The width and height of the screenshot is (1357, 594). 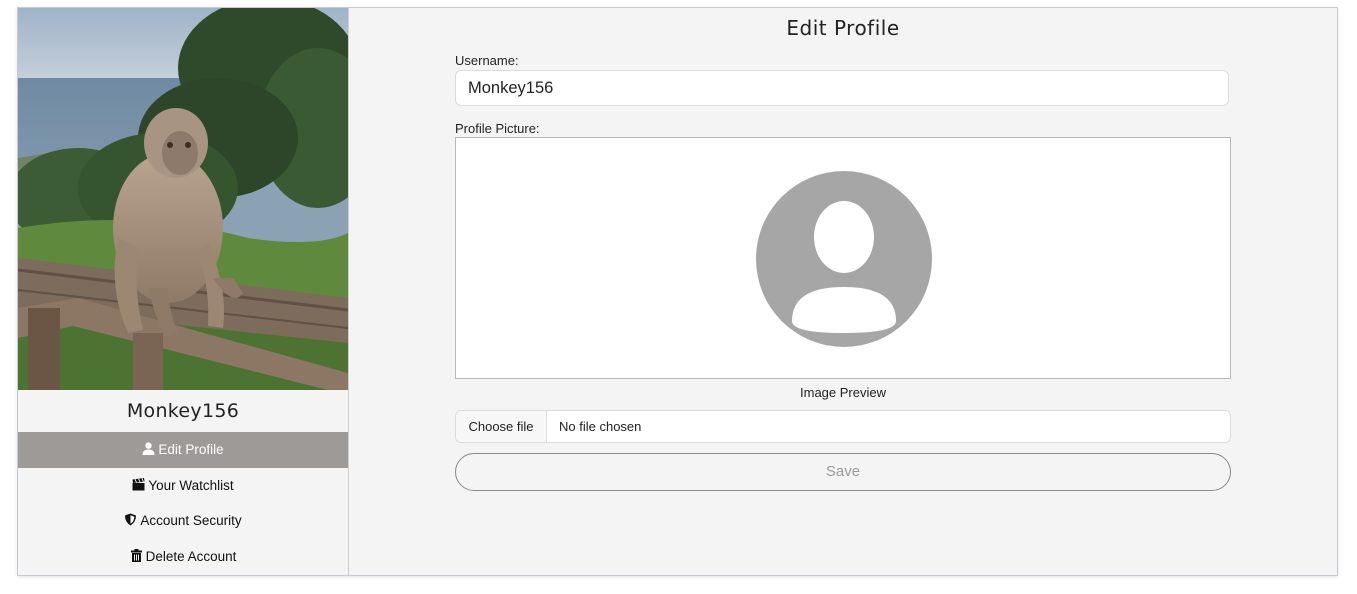 I want to click on user-icon, so click(x=148, y=448).